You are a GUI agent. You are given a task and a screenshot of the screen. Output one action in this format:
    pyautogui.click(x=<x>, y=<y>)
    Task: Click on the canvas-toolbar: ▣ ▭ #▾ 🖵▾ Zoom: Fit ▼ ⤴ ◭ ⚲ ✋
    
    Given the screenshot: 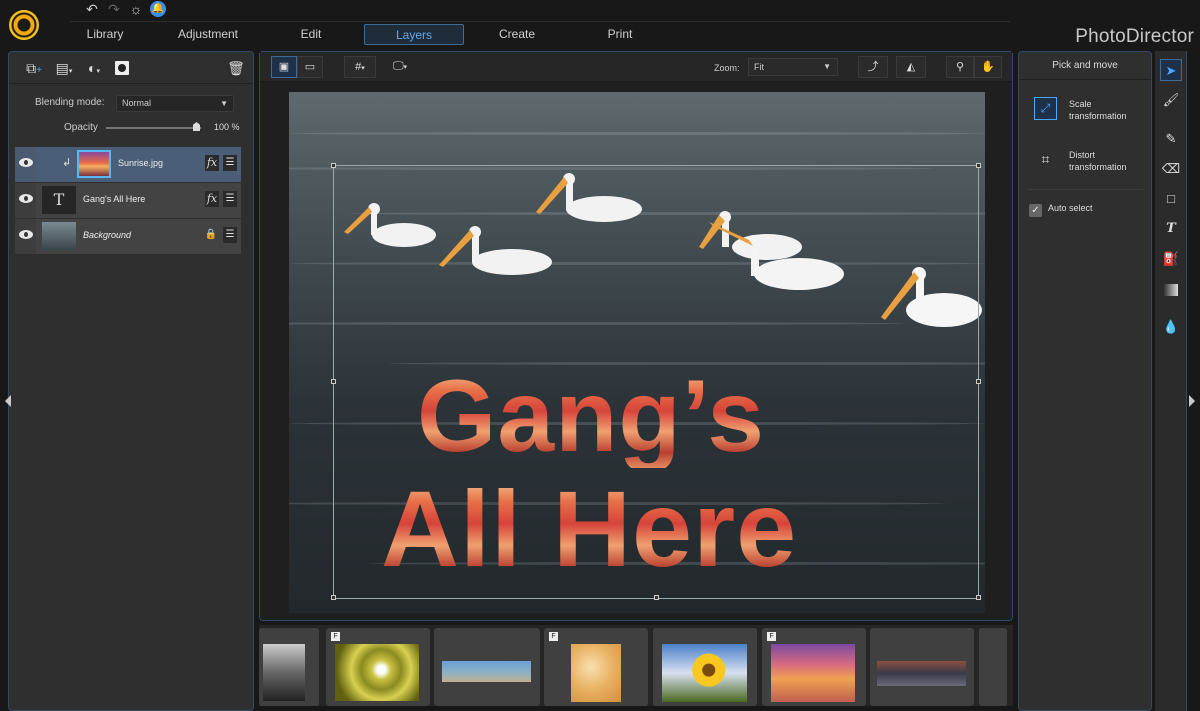 What is the action you would take?
    pyautogui.click(x=636, y=67)
    